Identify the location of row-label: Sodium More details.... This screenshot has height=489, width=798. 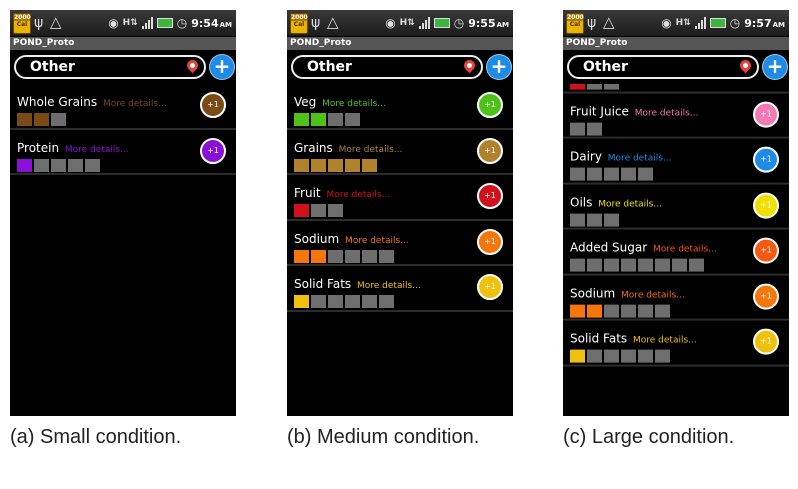
(627, 294).